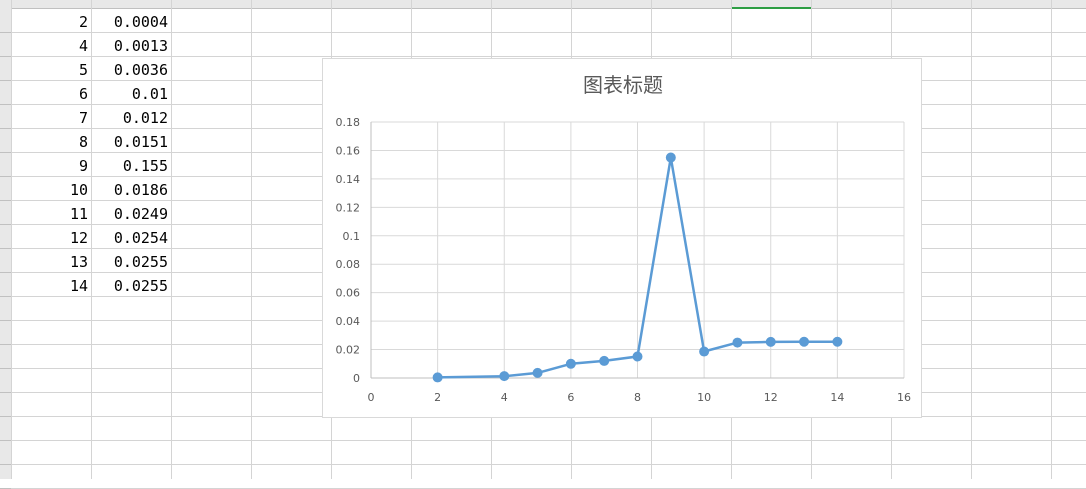  Describe the element at coordinates (570, 397) in the screenshot. I see `x-tick-label: 6` at that location.